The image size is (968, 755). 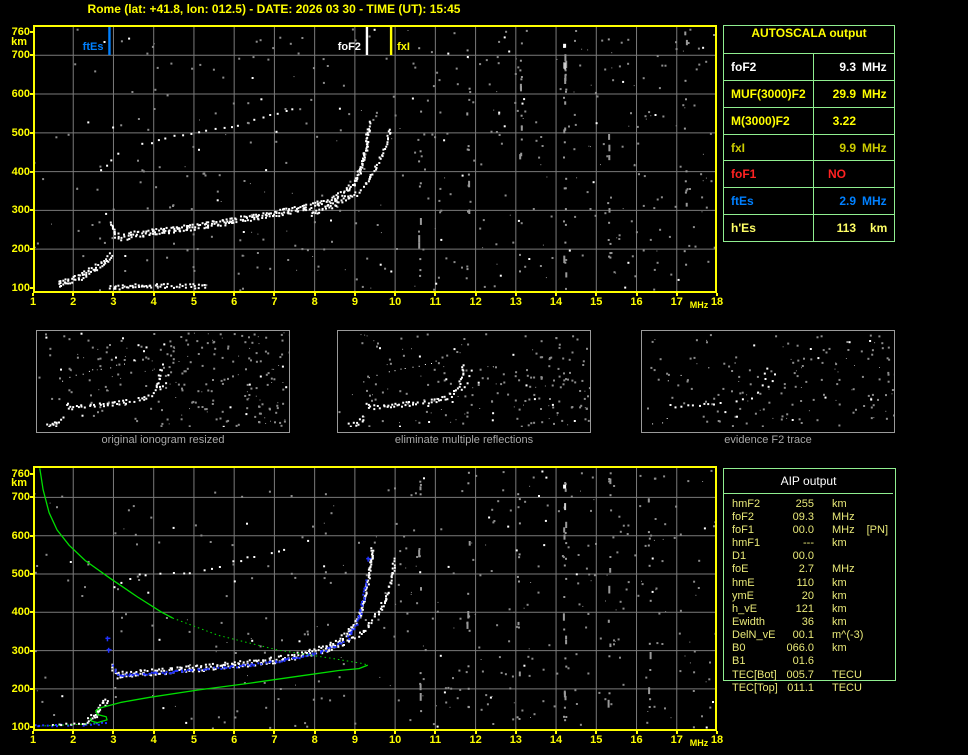 I want to click on aip-row-foe: foE 2.7 MHz, so click(x=817, y=569).